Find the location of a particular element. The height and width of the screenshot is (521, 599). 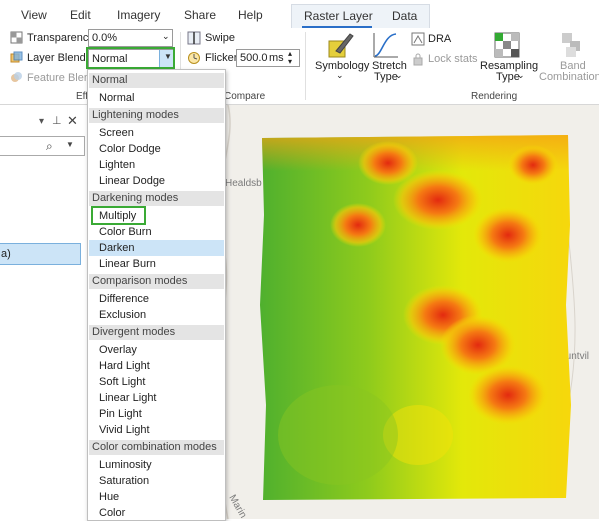

rendering-group-label: Rendering is located at coordinates (494, 96).